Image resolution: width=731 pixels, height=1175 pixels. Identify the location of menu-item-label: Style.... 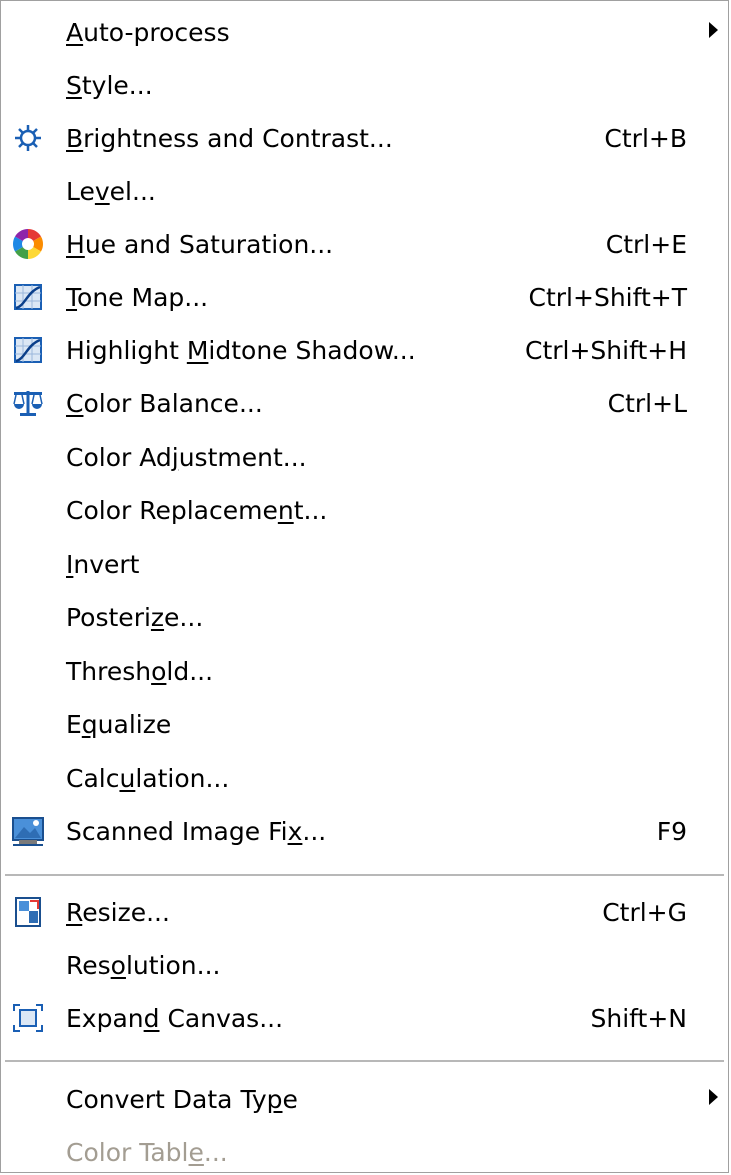
(109, 85).